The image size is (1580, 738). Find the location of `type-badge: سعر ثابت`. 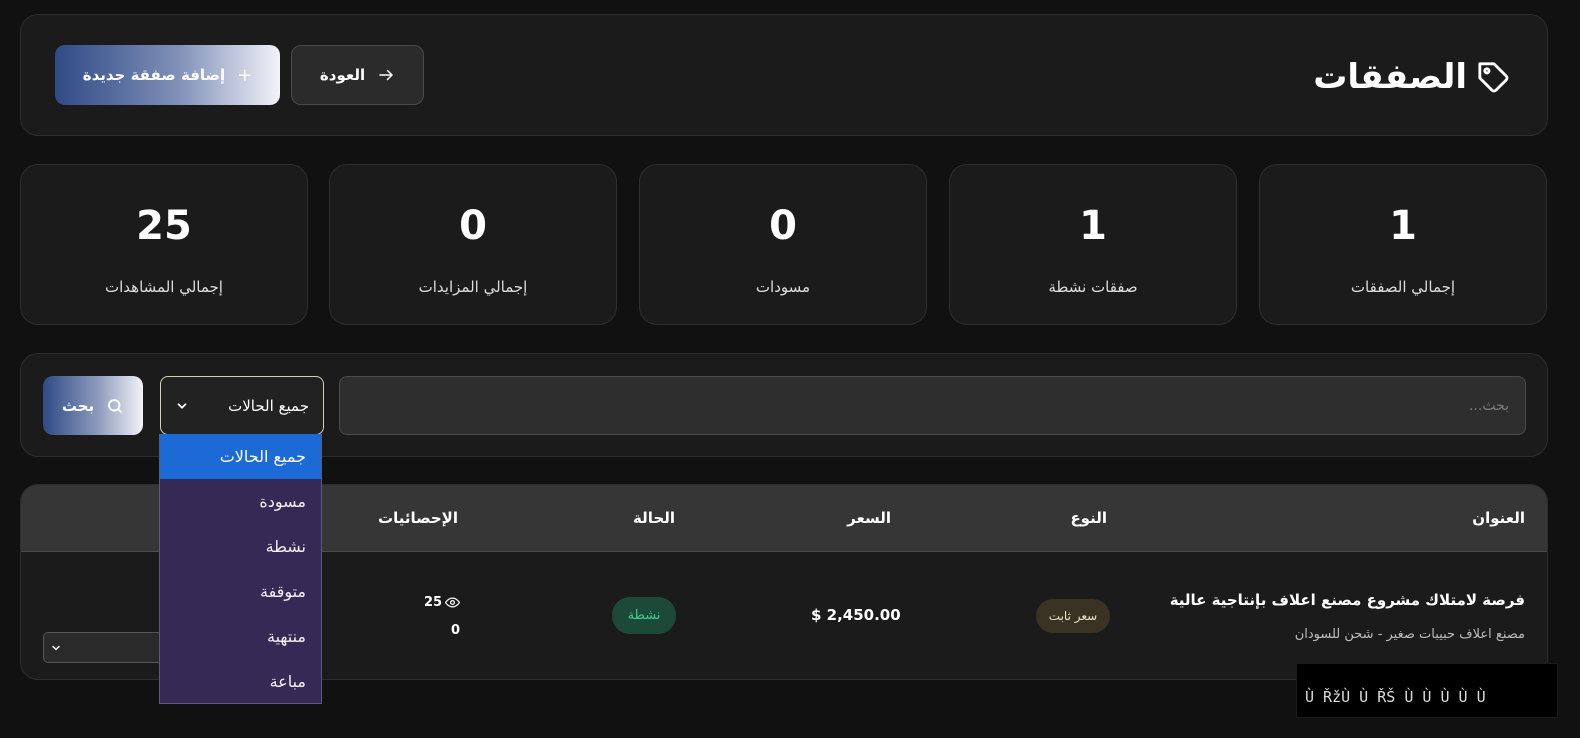

type-badge: سعر ثابت is located at coordinates (1073, 616).